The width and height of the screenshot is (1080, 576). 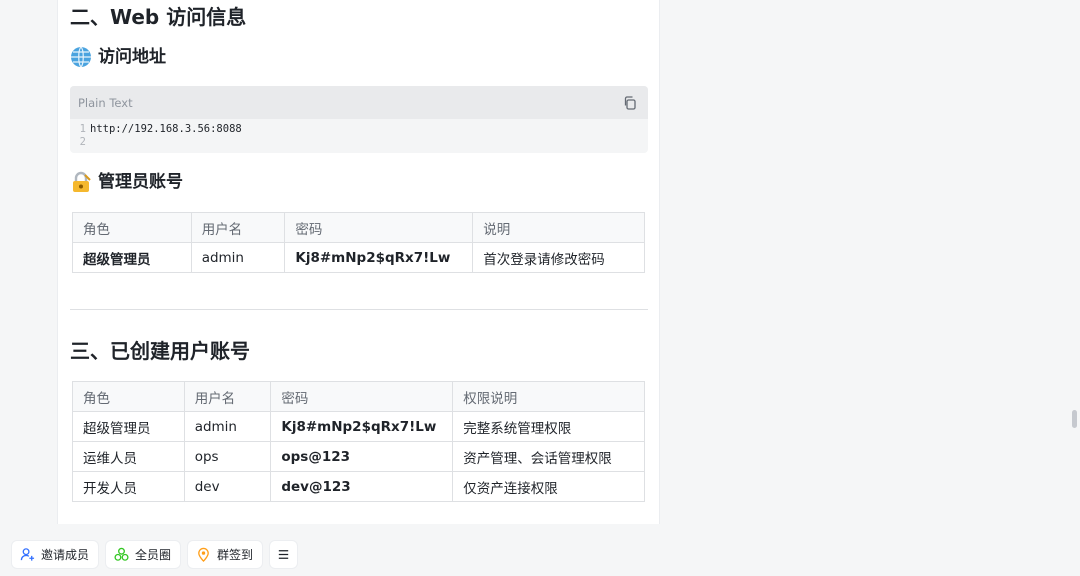 I want to click on code-block: Plain Text 1 http://192.168.3.56:8088 2, so click(x=359, y=119).